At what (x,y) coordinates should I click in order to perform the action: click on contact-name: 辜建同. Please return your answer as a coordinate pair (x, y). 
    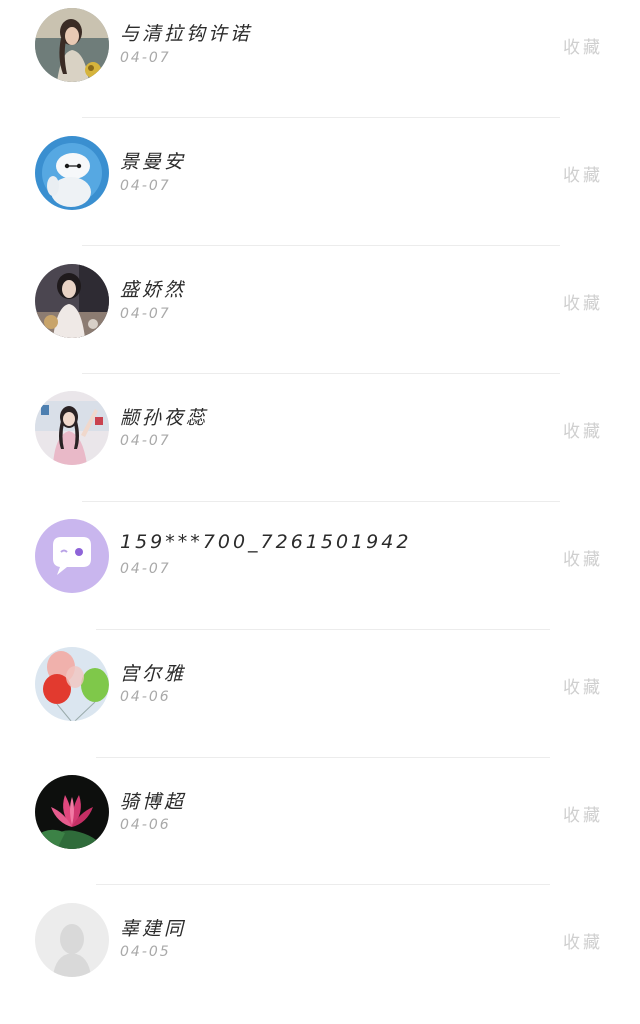
    Looking at the image, I should click on (153, 929).